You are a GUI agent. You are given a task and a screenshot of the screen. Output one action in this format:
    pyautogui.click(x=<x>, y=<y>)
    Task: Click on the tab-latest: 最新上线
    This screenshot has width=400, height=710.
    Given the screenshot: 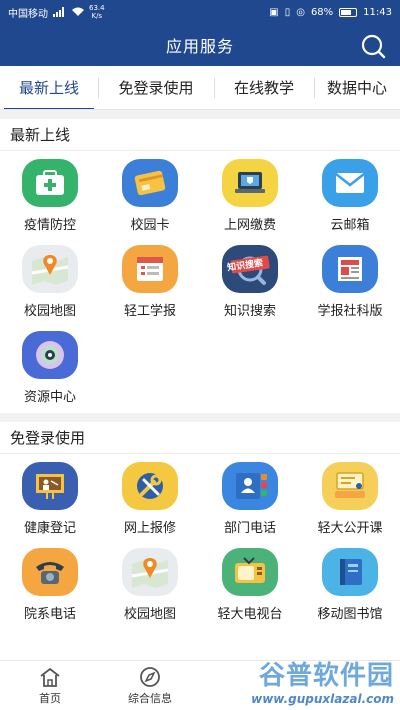 What is the action you would take?
    pyautogui.click(x=49, y=87)
    